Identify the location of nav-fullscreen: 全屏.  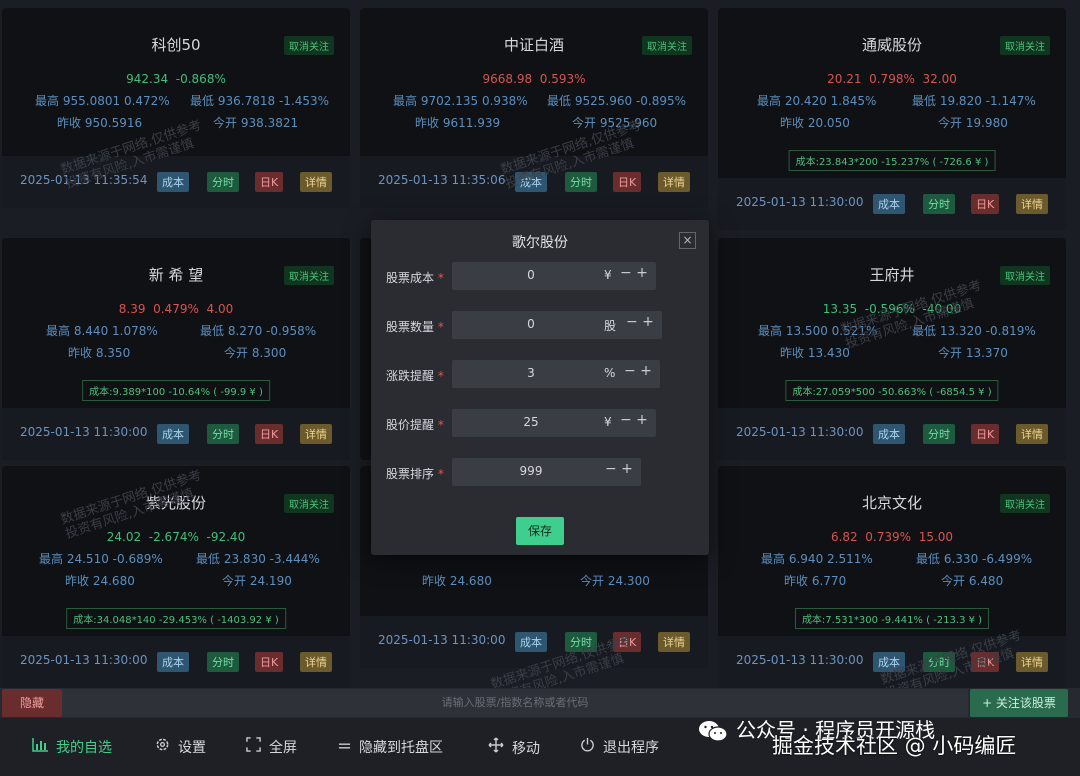
(271, 747).